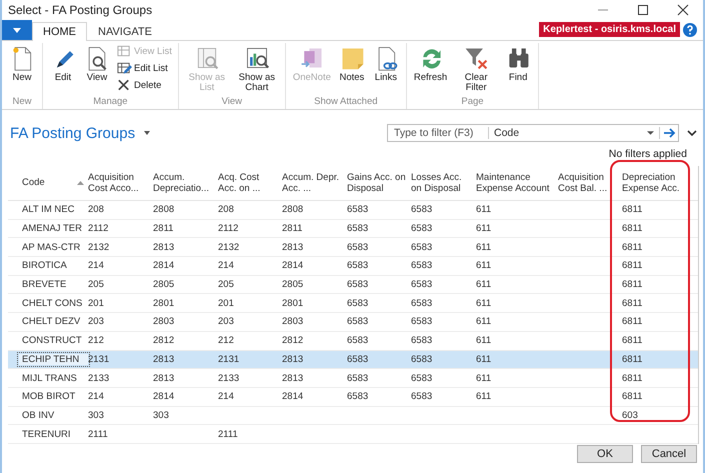  Describe the element at coordinates (633, 284) in the screenshot. I see `table-cell-text: 6811` at that location.